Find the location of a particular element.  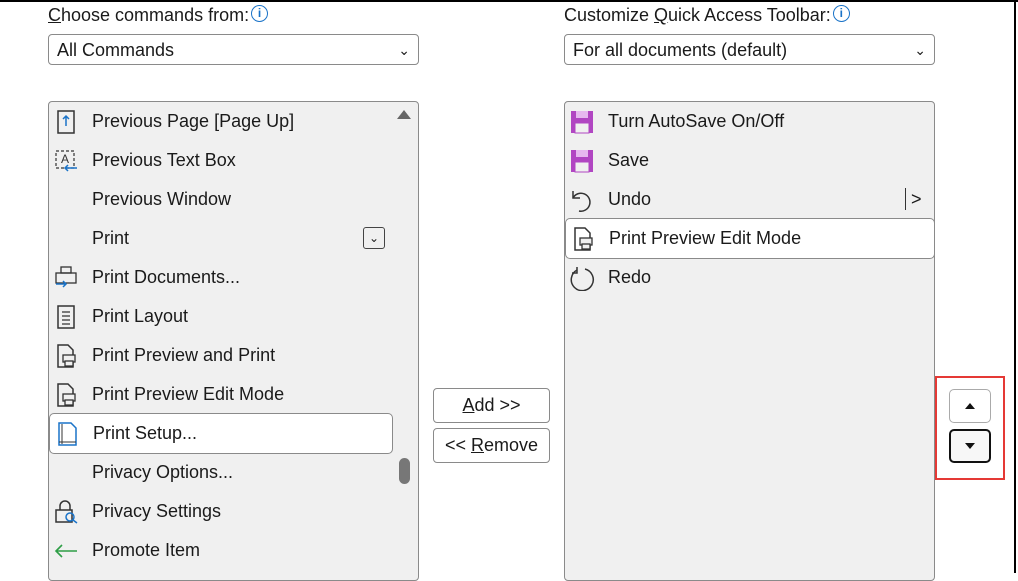

svg-text: A is located at coordinates (65, 159).